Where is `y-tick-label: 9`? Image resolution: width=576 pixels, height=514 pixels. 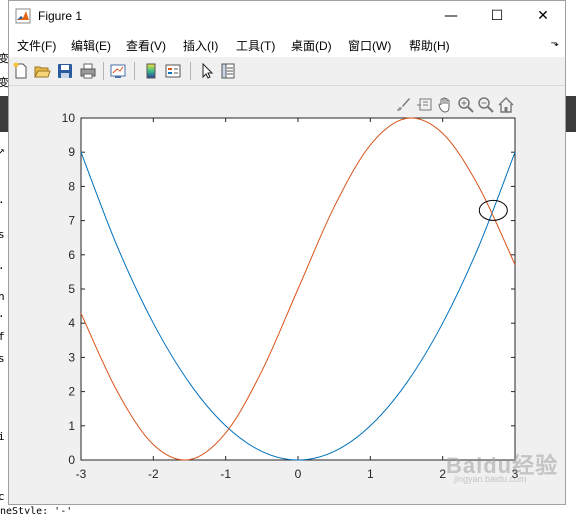 y-tick-label: 9 is located at coordinates (71, 152).